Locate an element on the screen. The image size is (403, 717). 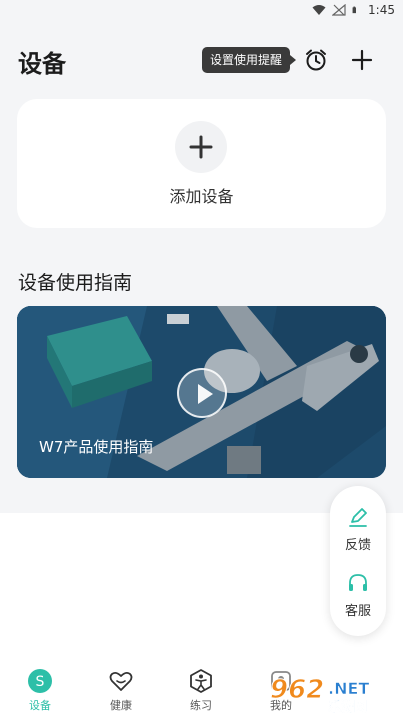
svg-text: .NET is located at coordinates (348, 688).